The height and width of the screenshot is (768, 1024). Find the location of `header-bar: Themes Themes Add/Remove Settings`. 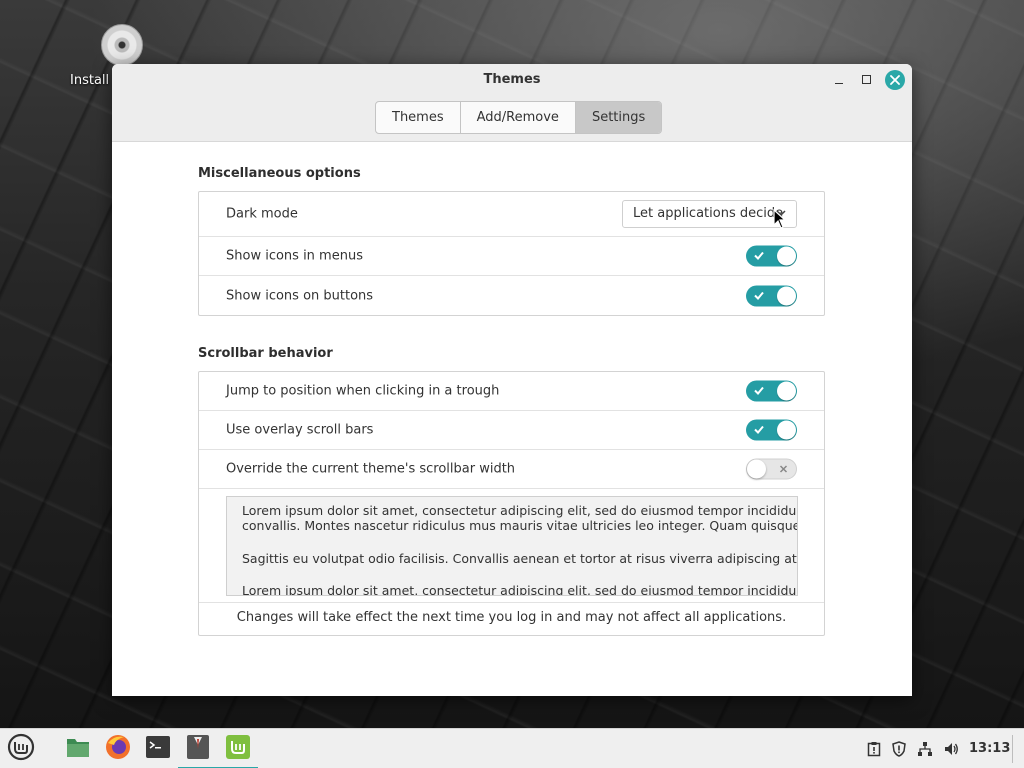

header-bar: Themes Themes Add/Remove Settings is located at coordinates (512, 103).